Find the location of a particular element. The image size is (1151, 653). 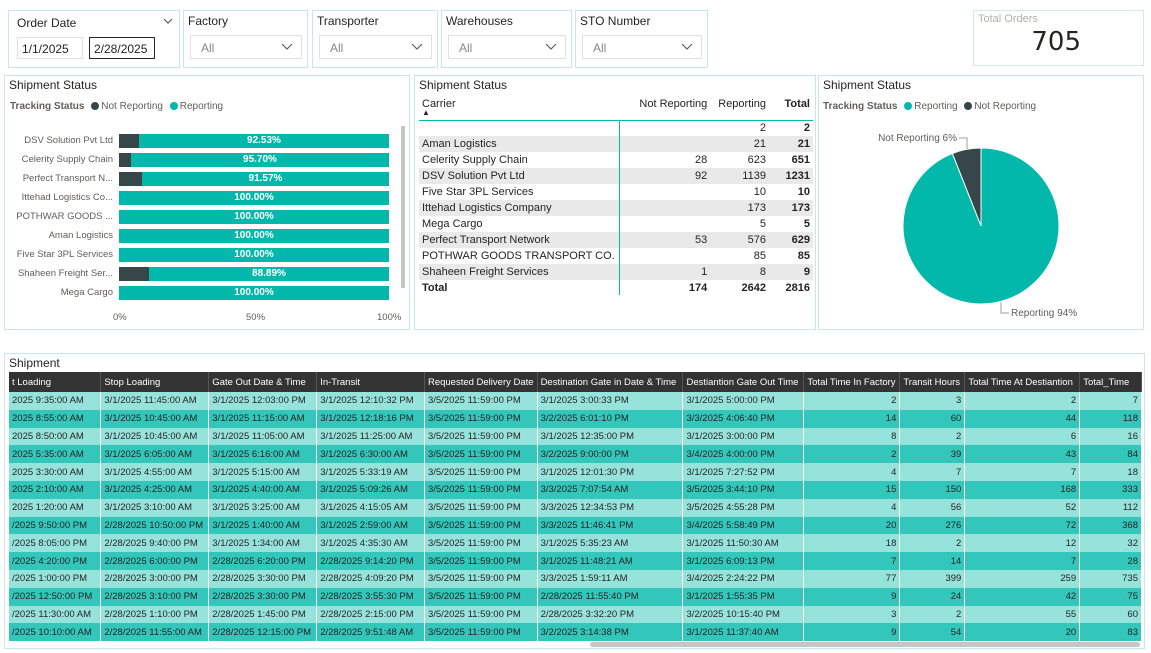

shipment-column-header: t Loading is located at coordinates (55, 382).